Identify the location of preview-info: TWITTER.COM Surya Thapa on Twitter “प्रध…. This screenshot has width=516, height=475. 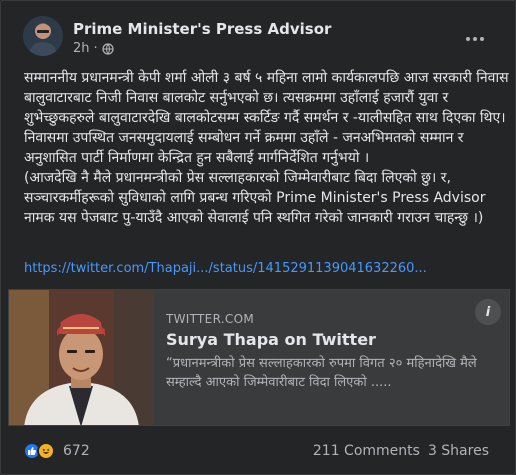
(333, 352).